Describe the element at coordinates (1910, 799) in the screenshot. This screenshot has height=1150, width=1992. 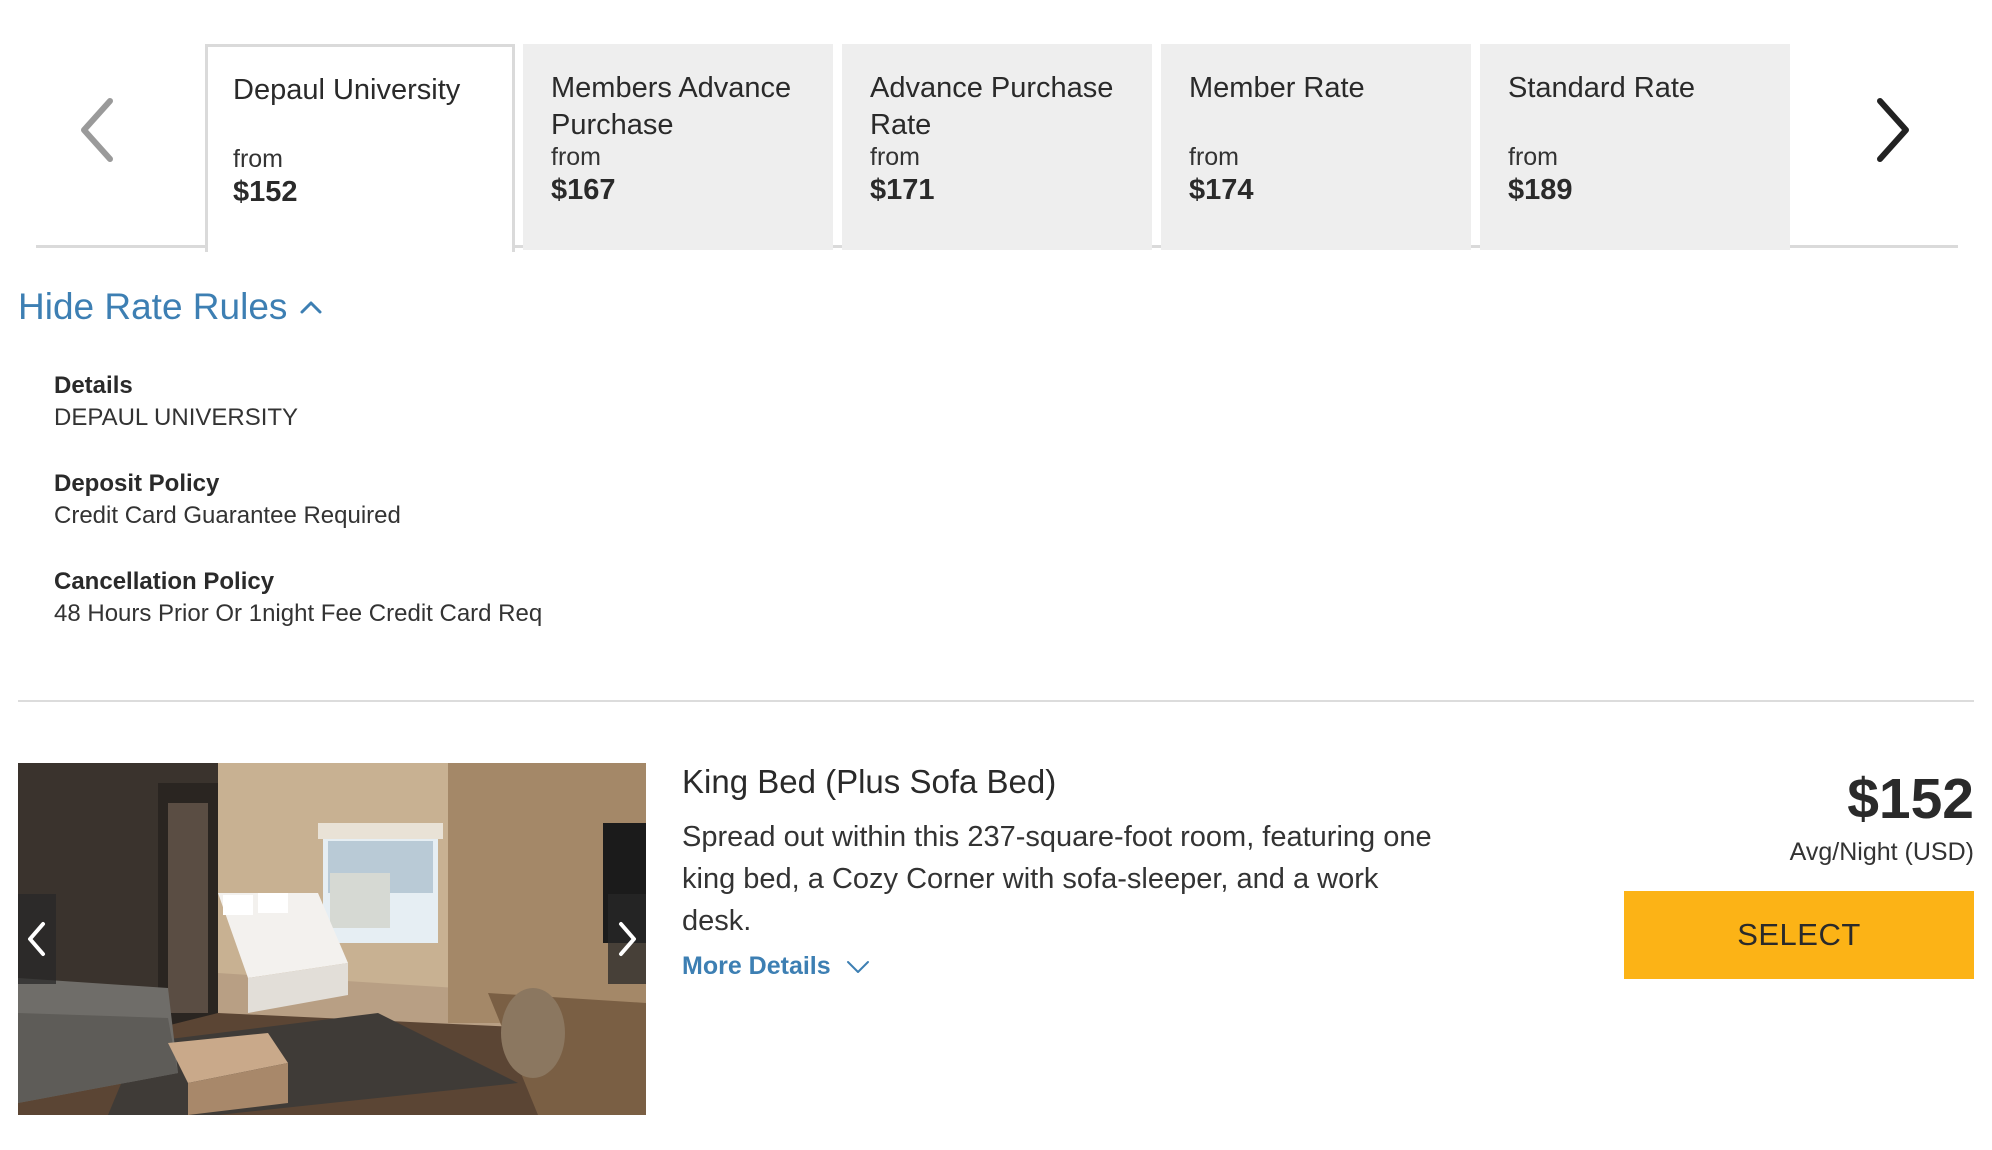
I see `room-price: $152` at that location.